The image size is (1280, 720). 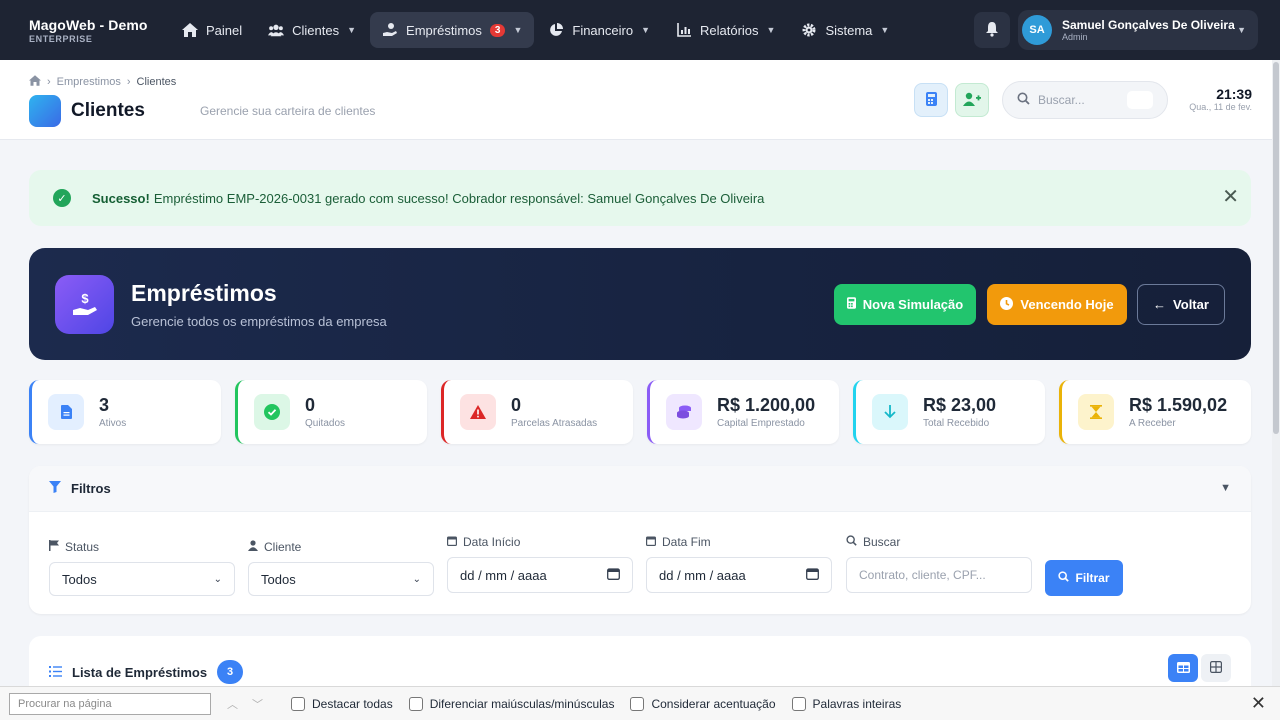 I want to click on avatar: SA, so click(x=1037, y=30).